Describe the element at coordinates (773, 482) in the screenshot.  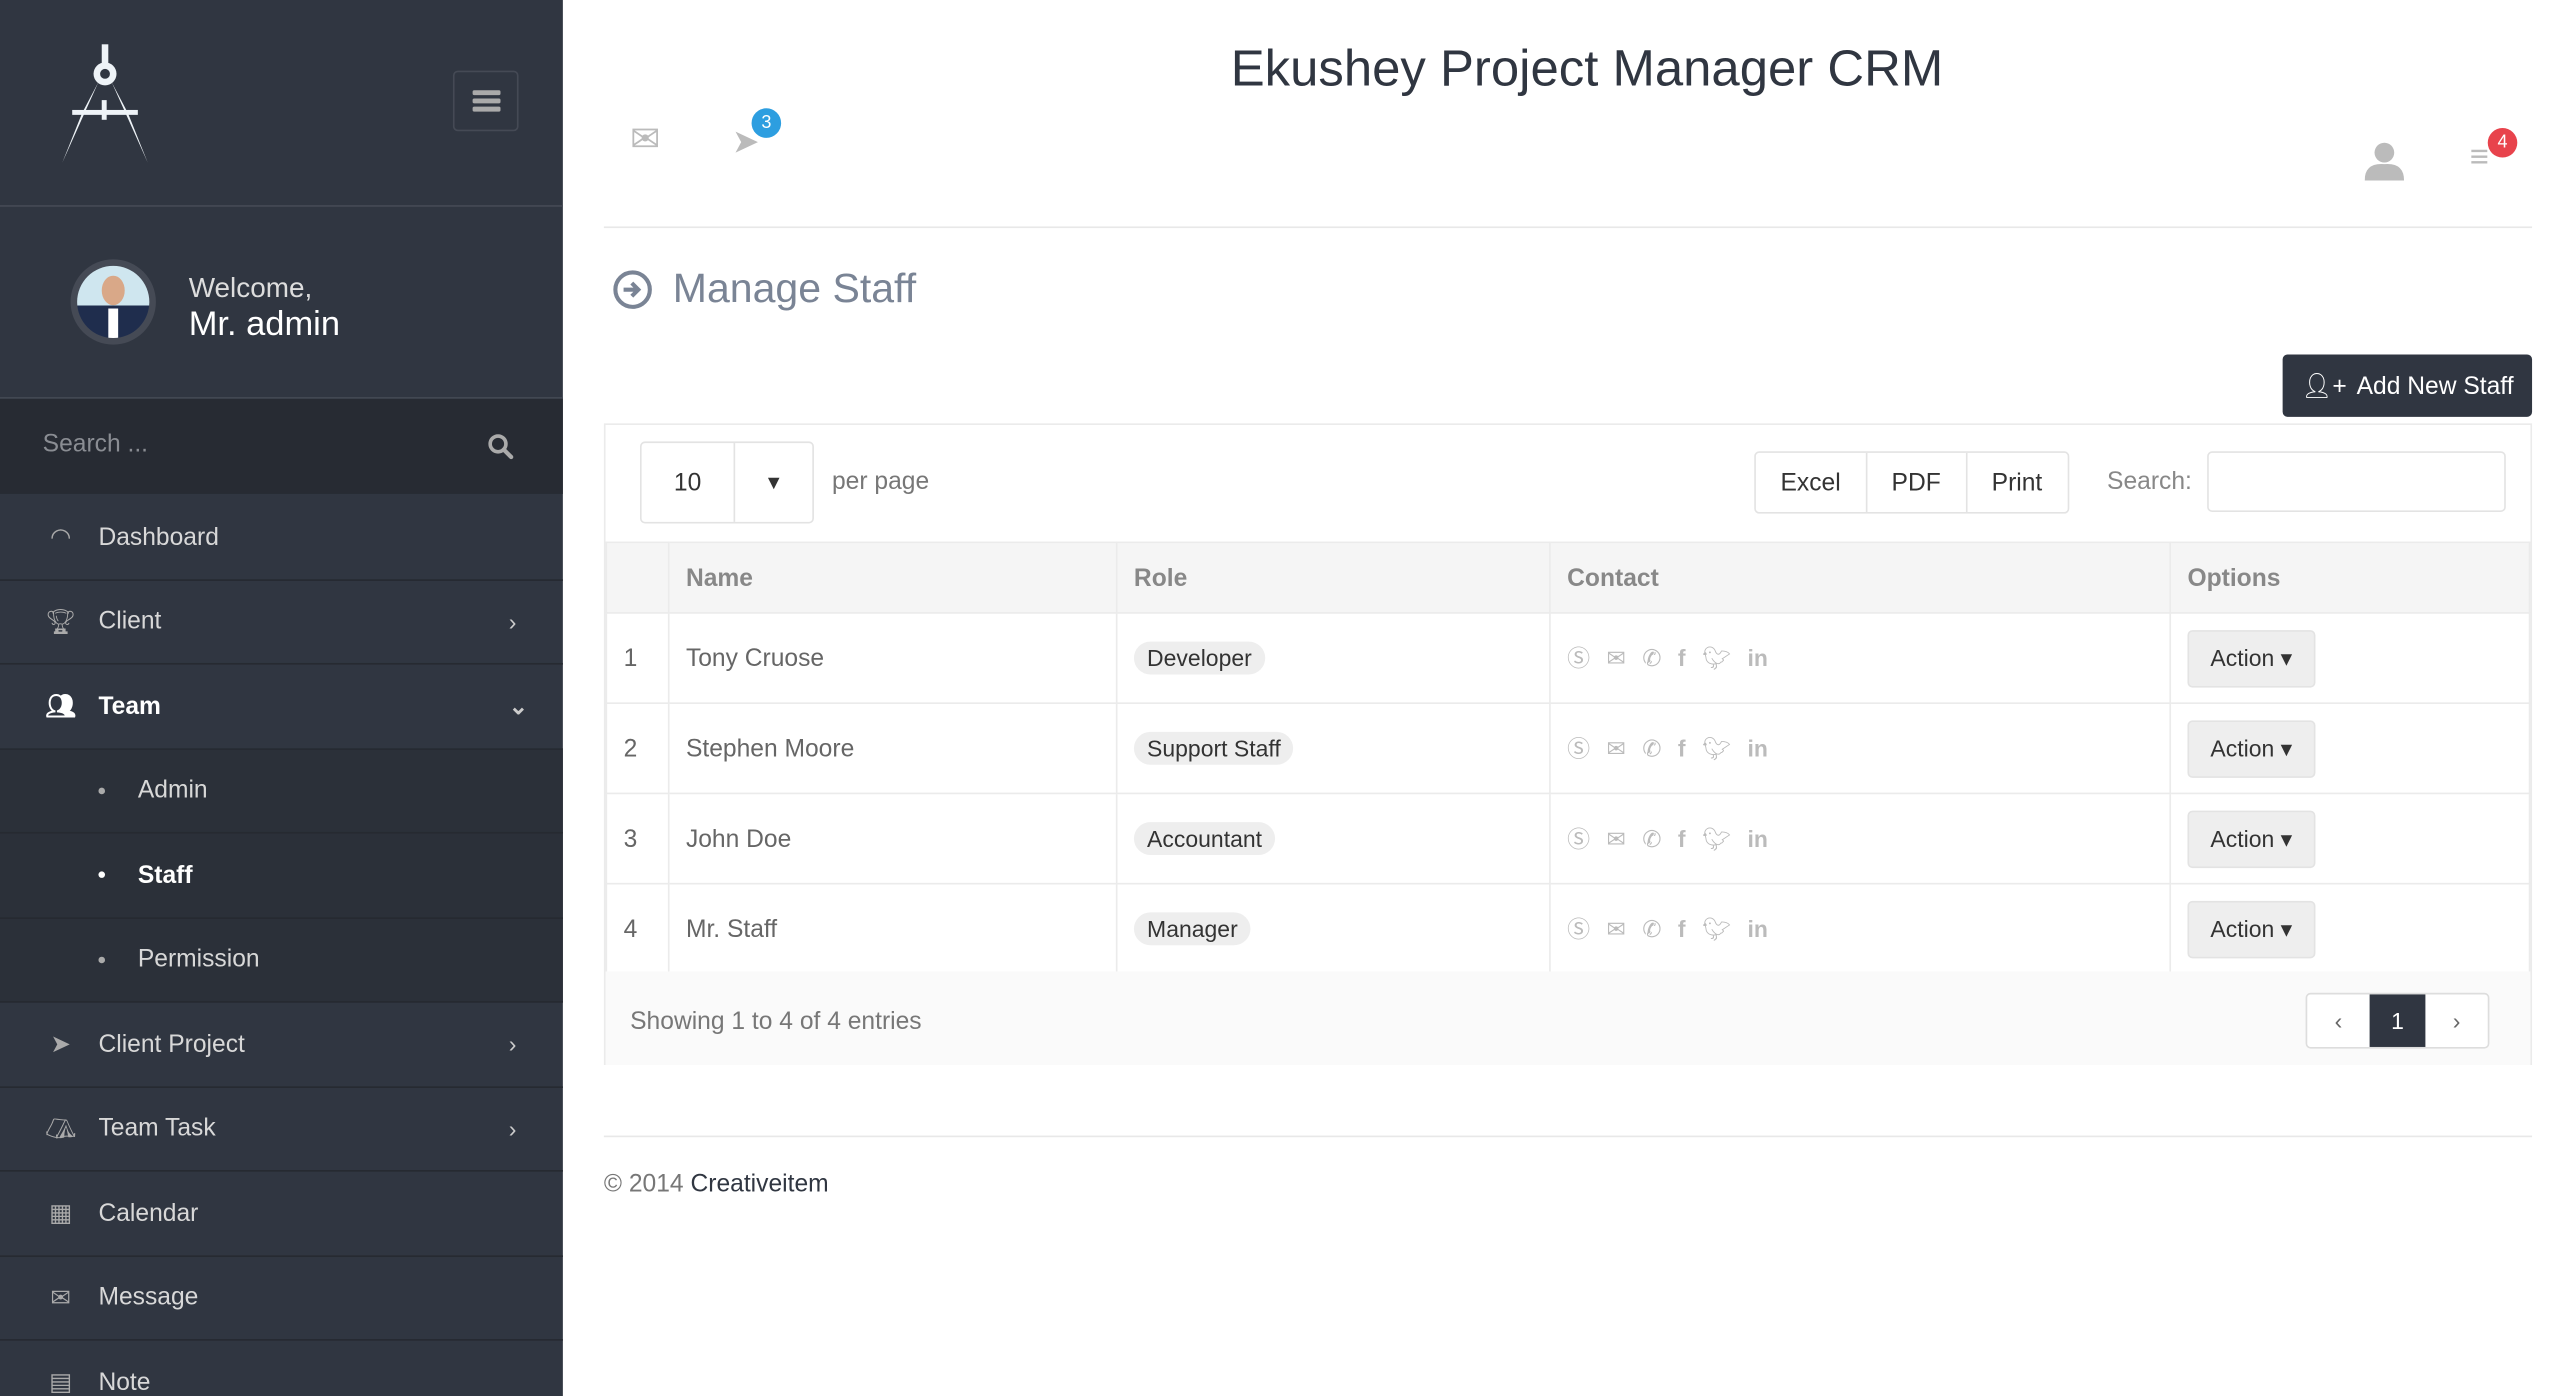
I see `chevron-down-icon: ▼` at that location.